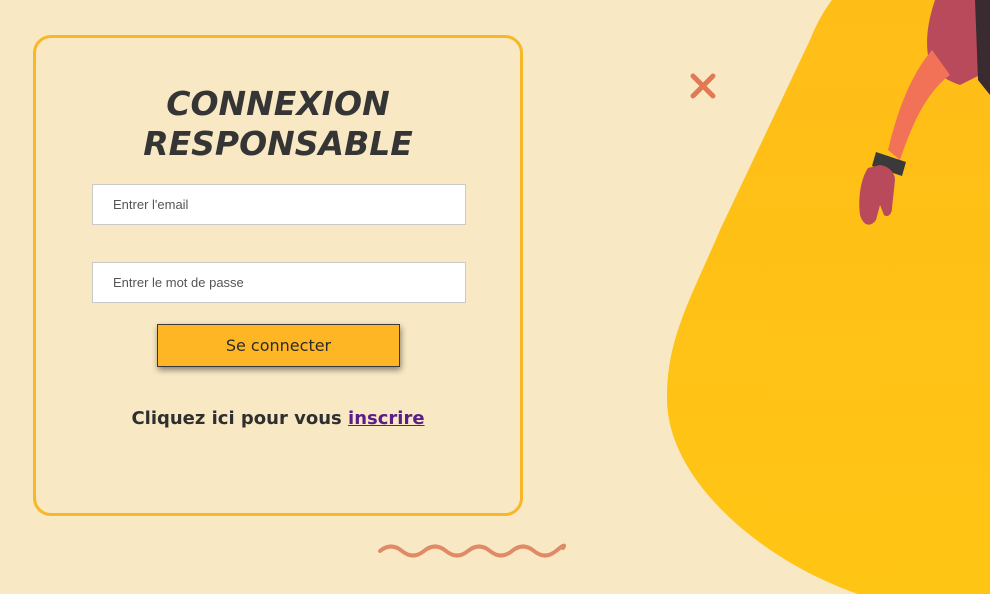 The image size is (990, 594). I want to click on wave-squiggle, so click(472, 550).